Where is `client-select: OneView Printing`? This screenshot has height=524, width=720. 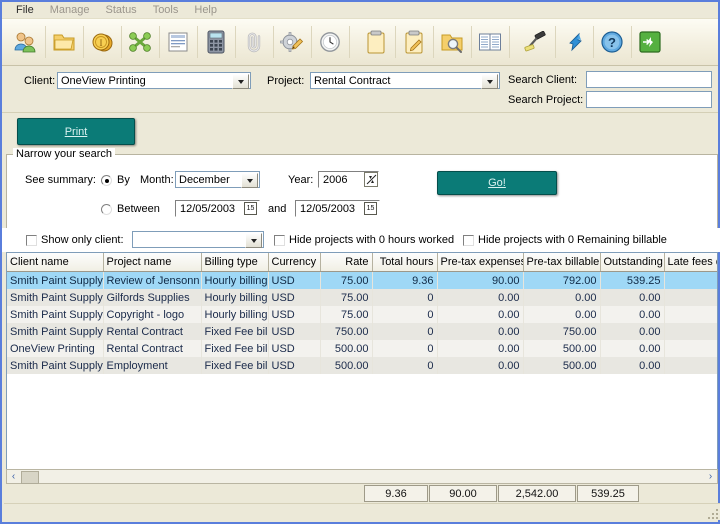 client-select: OneView Printing is located at coordinates (154, 80).